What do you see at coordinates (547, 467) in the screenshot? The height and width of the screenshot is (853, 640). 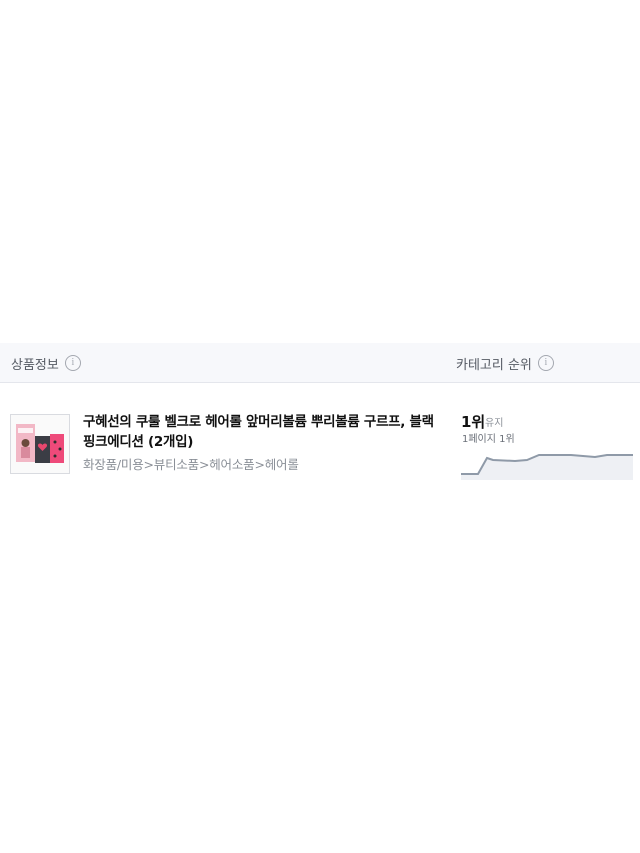 I see `rank-trend-chart` at bounding box center [547, 467].